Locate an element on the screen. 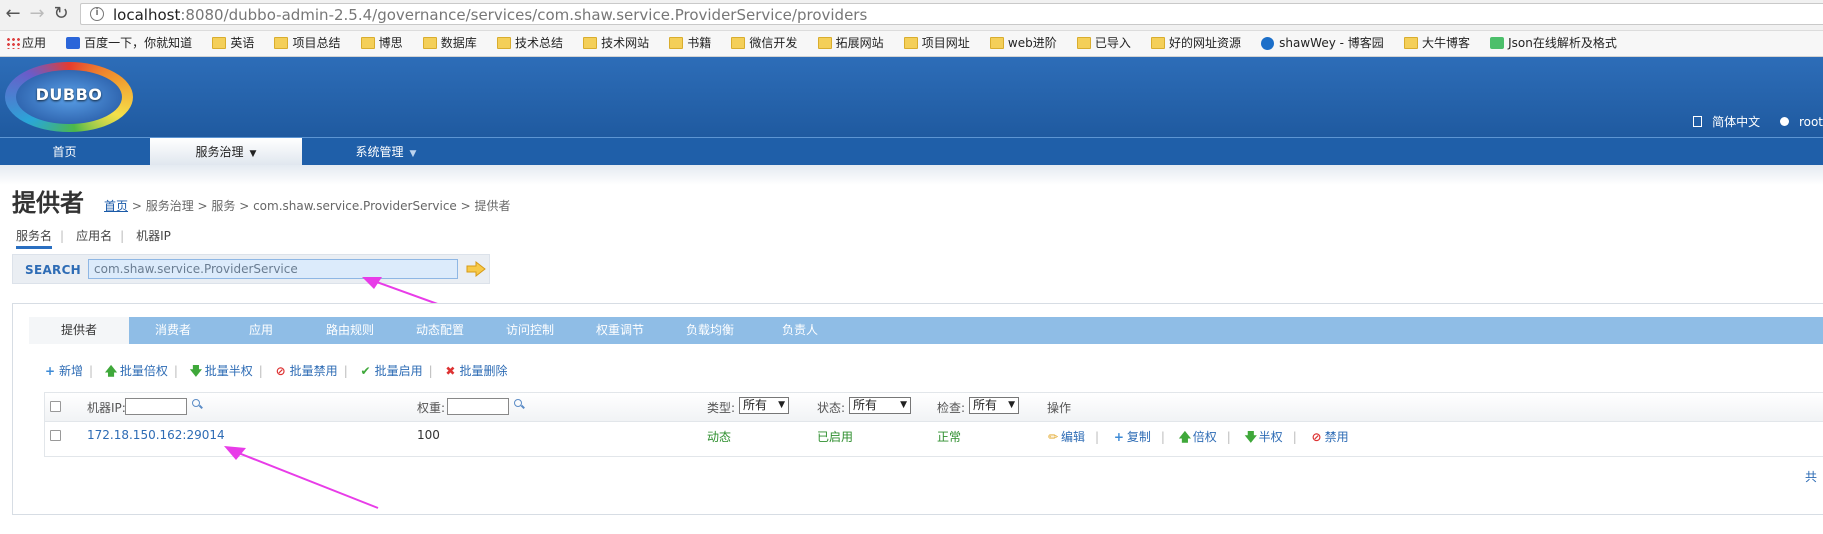 The height and width of the screenshot is (534, 1823). bookmark-folder: 英语 is located at coordinates (232, 43).